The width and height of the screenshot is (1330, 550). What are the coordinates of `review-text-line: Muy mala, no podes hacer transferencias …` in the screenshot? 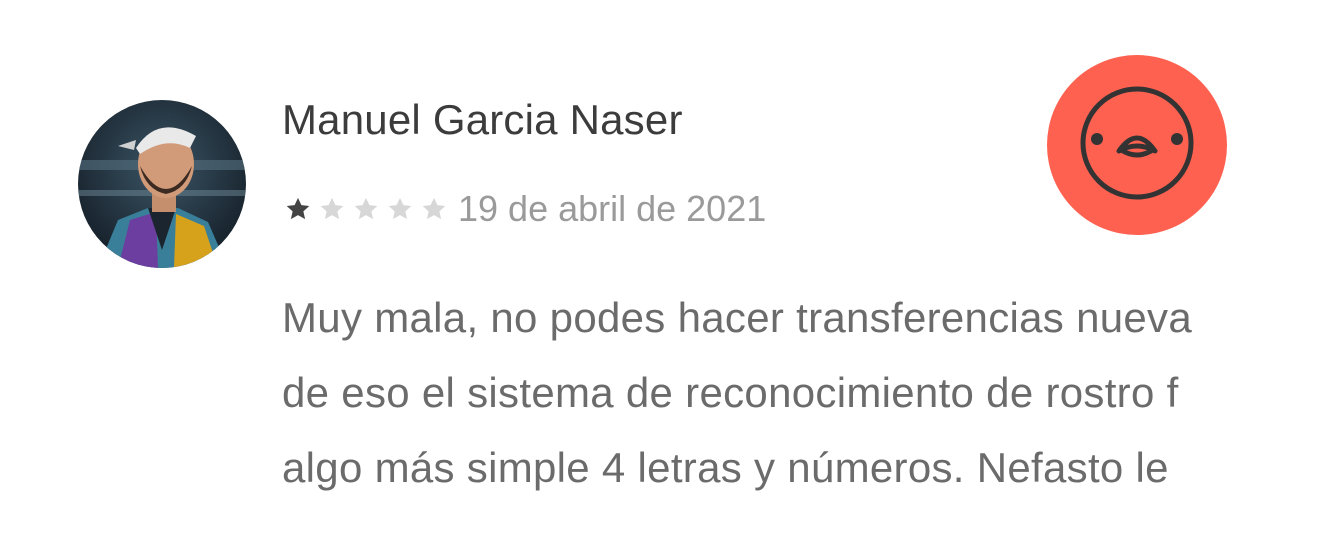 It's located at (737, 317).